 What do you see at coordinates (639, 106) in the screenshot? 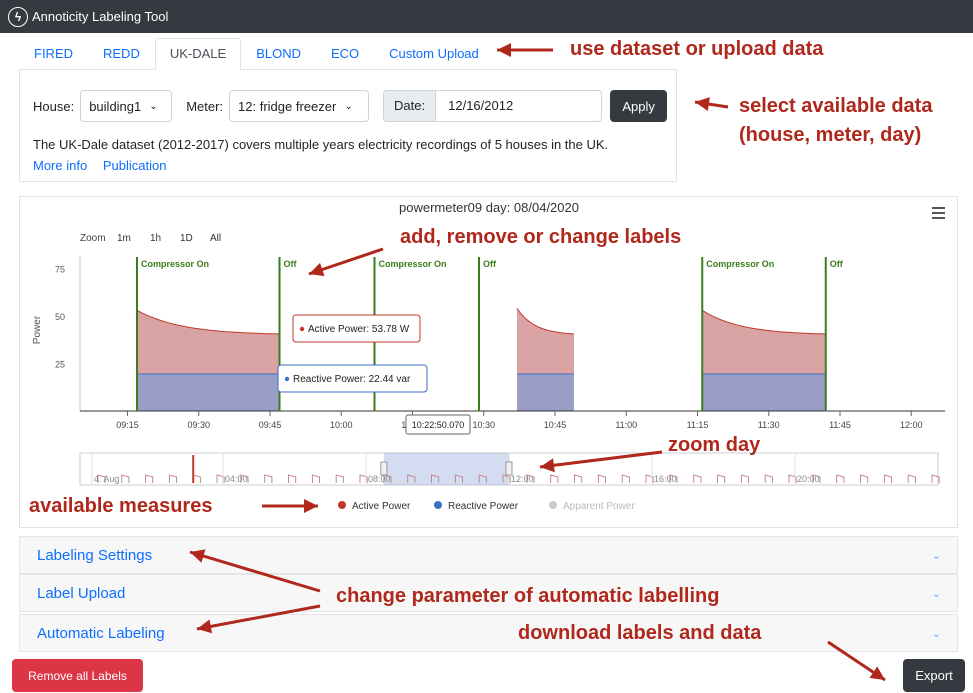
I see `apply-button: Apply` at bounding box center [639, 106].